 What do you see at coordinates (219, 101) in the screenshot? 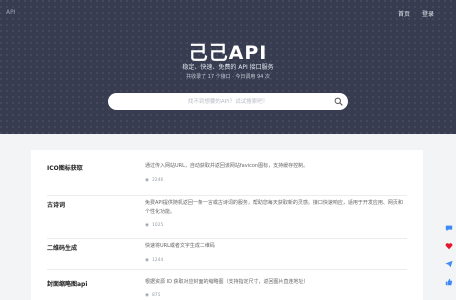
I see `search-input` at bounding box center [219, 101].